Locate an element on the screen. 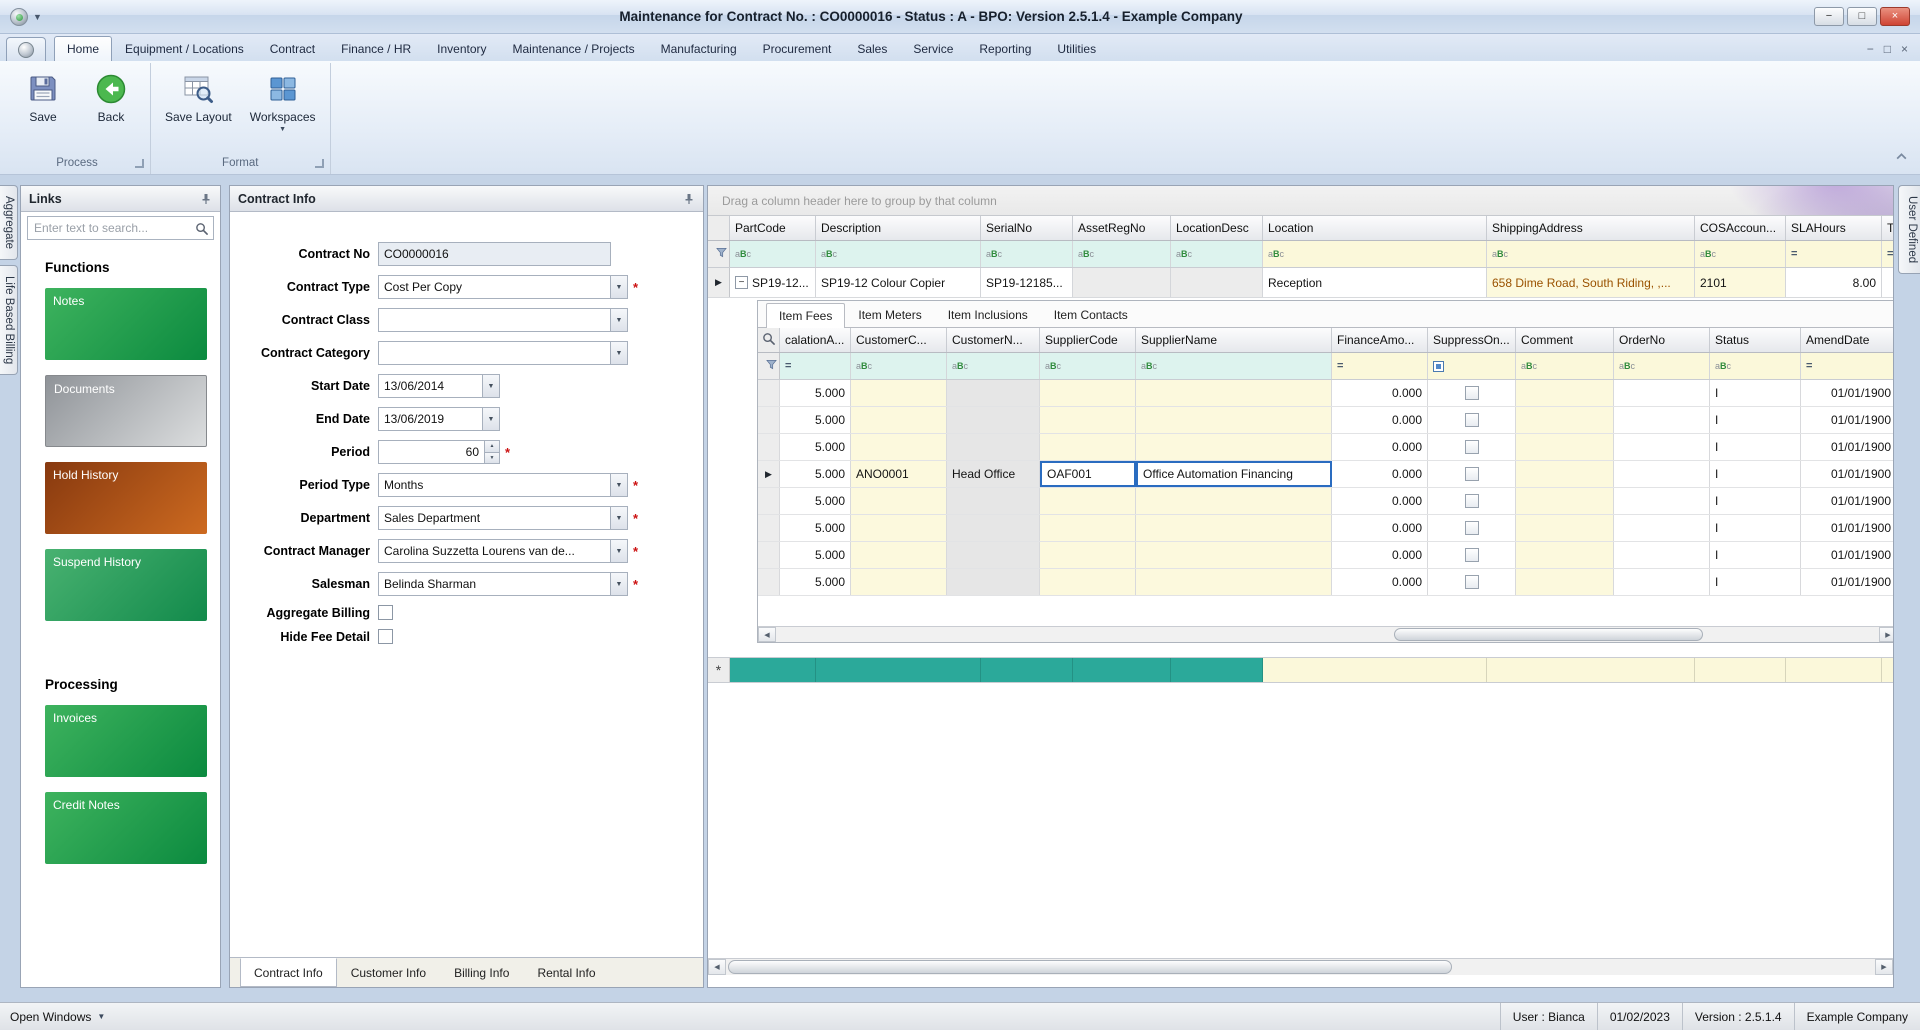 This screenshot has width=1920, height=1030. checkbox-aggregate-billing is located at coordinates (385, 612).